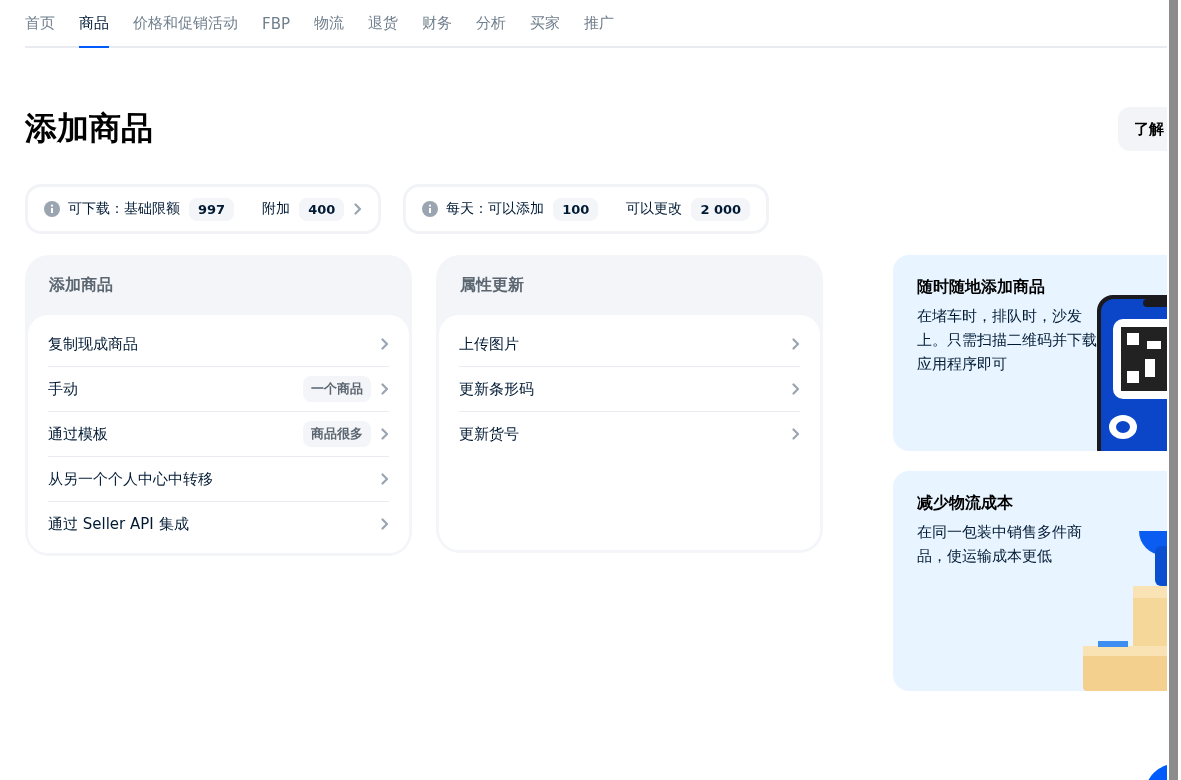  I want to click on nav-tab: 退货, so click(382, 24).